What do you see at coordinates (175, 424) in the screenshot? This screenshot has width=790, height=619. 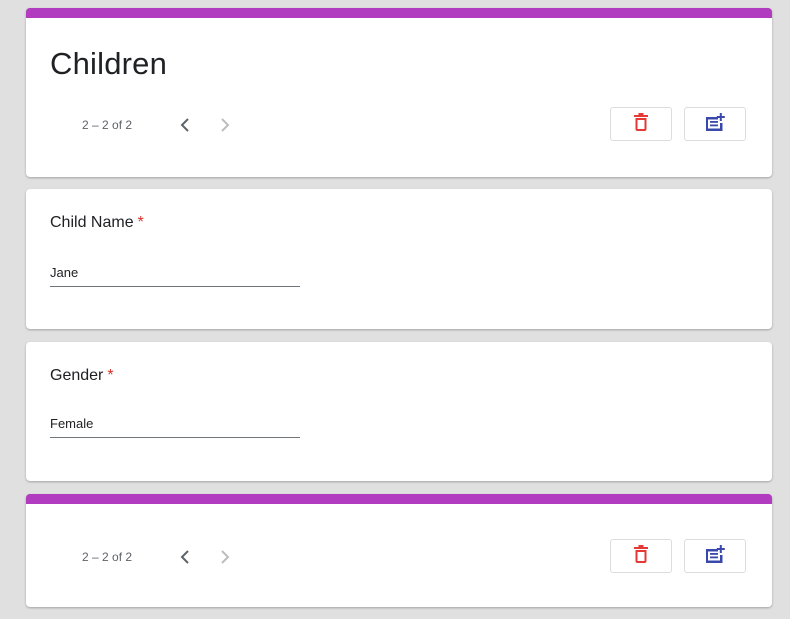 I see `gender-input` at bounding box center [175, 424].